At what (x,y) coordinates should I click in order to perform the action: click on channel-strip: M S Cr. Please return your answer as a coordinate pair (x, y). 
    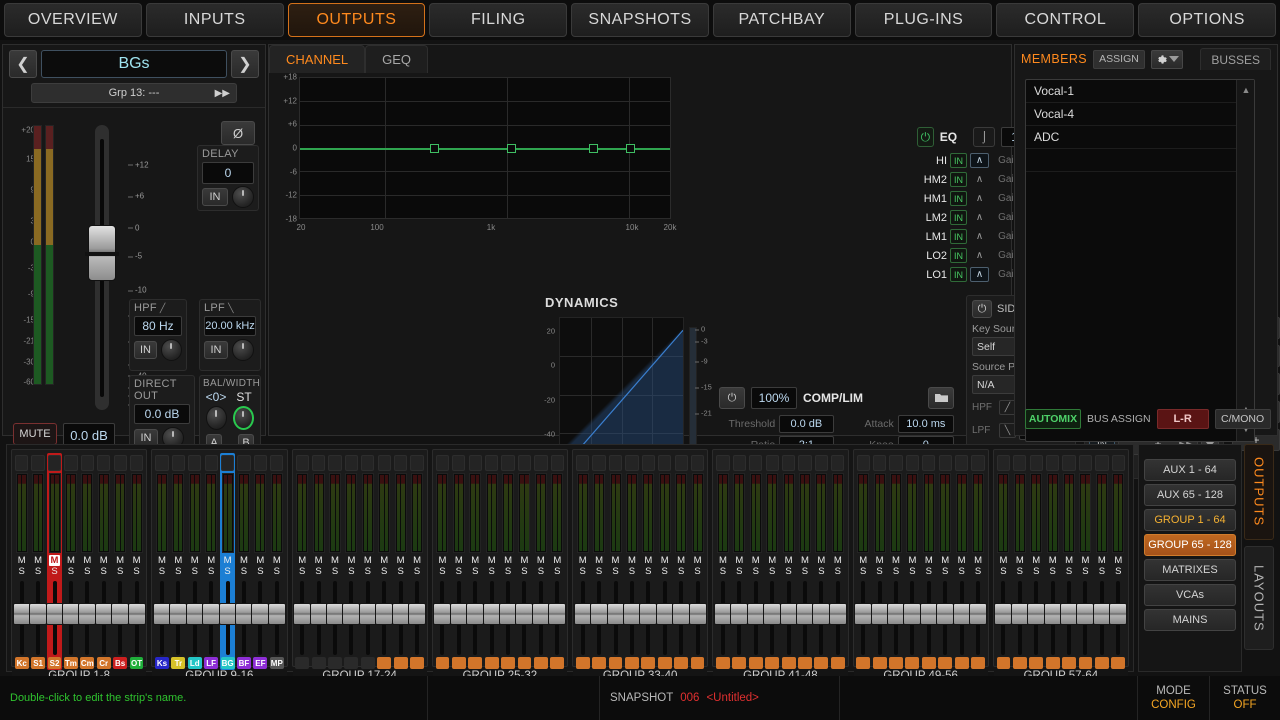
    Looking at the image, I should click on (103, 561).